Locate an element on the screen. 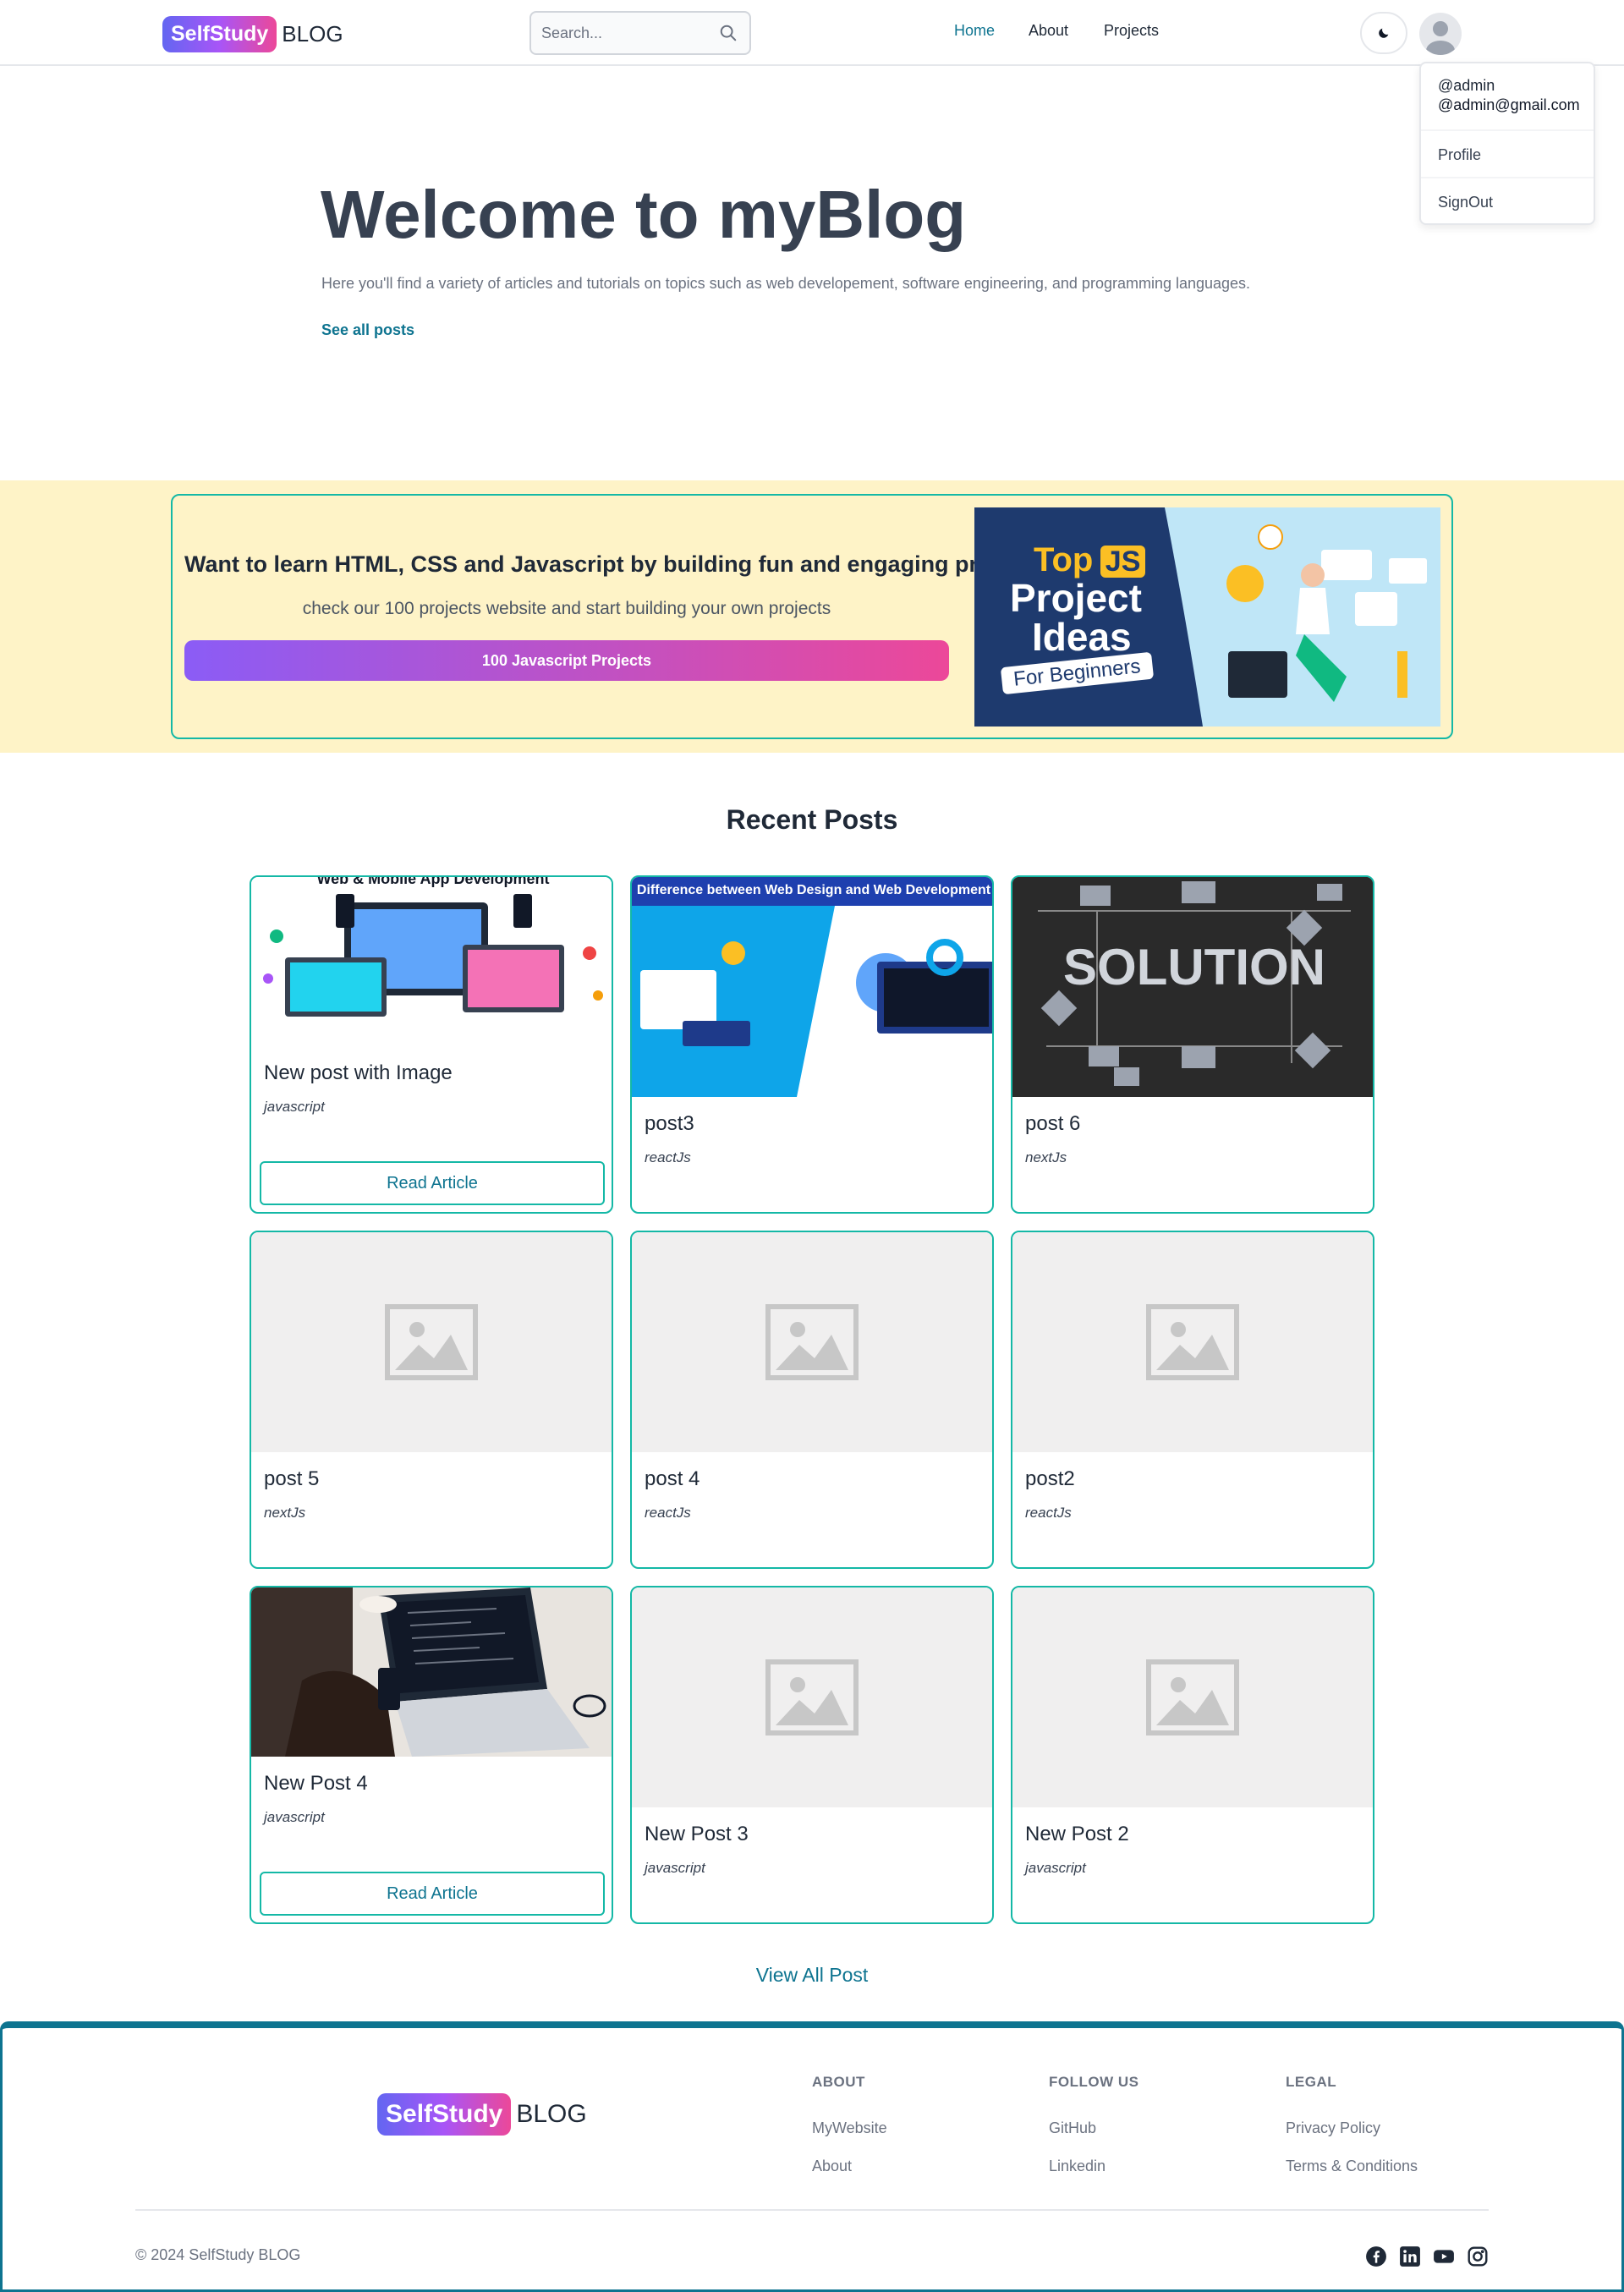 The height and width of the screenshot is (2292, 1624). web-design-illustration is located at coordinates (812, 987).